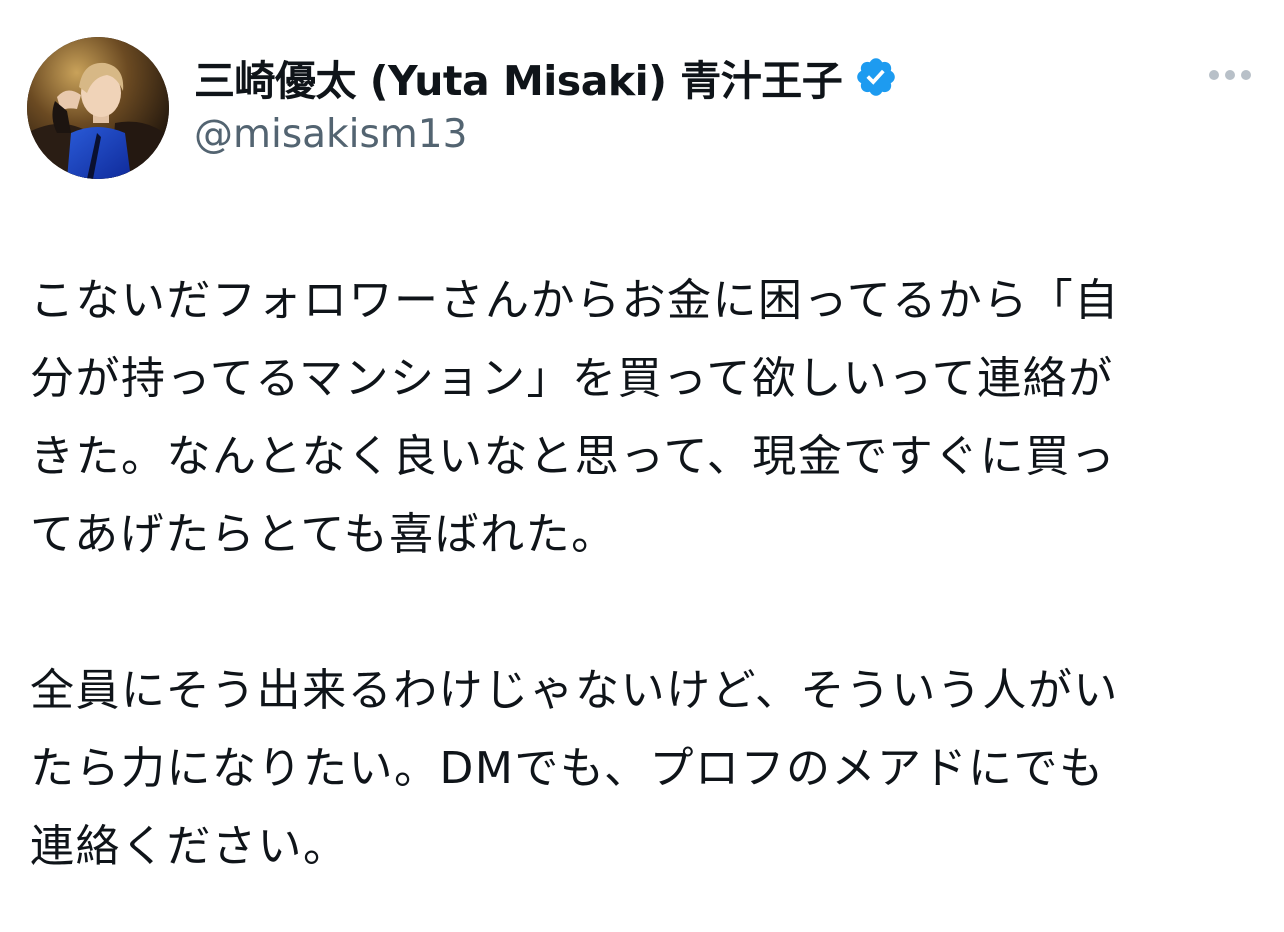 The image size is (1284, 932). What do you see at coordinates (330, 134) in the screenshot?
I see `author-handle: @misakism13` at bounding box center [330, 134].